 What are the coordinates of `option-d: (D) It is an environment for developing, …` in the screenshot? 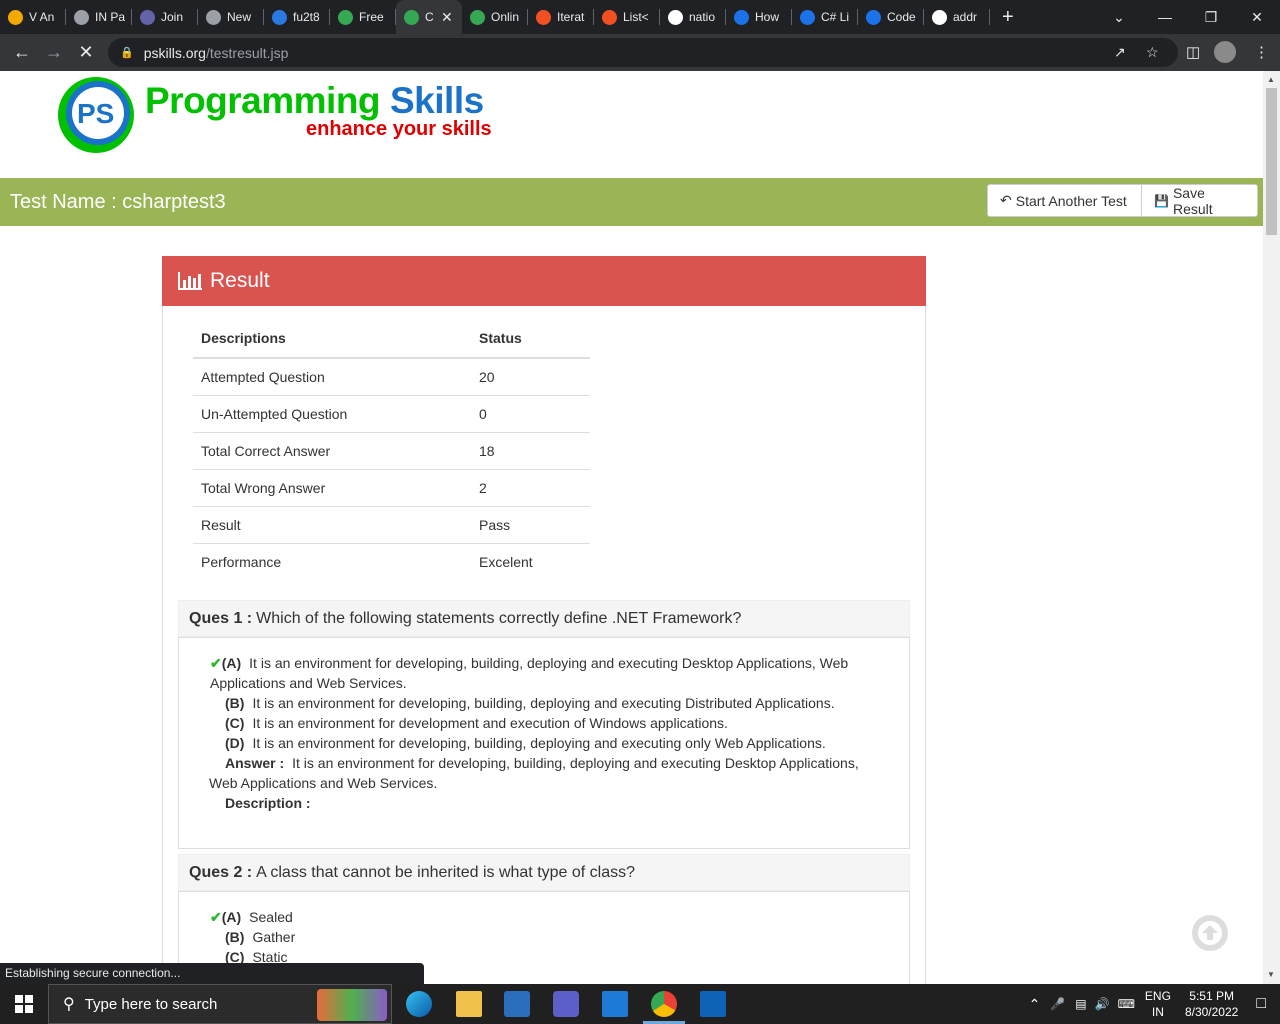 It's located at (544, 743).